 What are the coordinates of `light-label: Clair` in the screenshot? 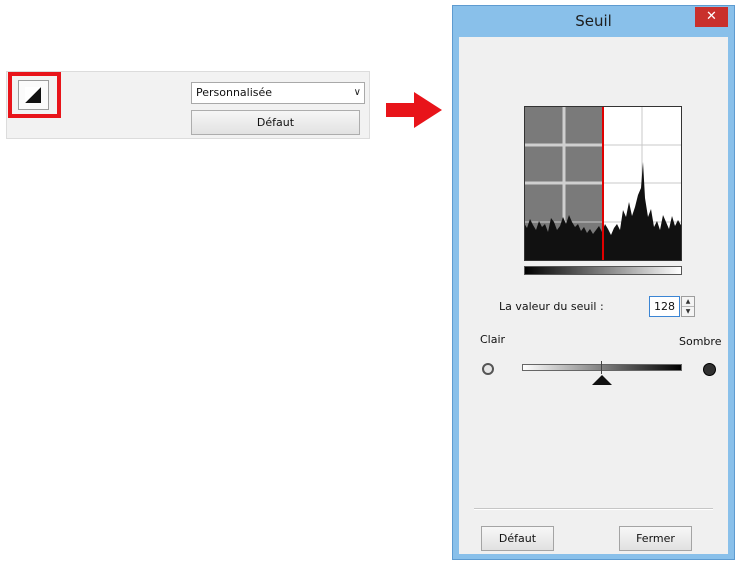 It's located at (493, 339).